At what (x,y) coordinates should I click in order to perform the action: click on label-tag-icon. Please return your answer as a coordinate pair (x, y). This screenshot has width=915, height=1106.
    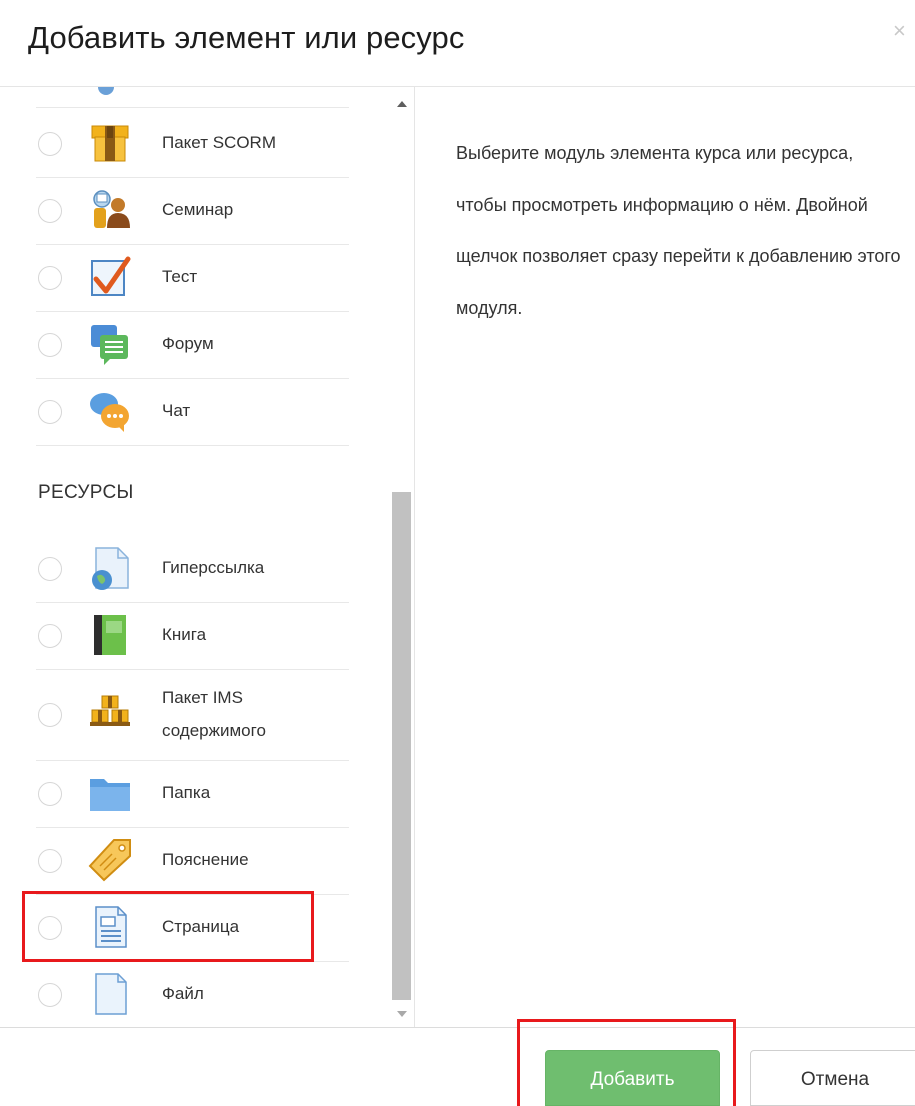
    Looking at the image, I should click on (110, 860).